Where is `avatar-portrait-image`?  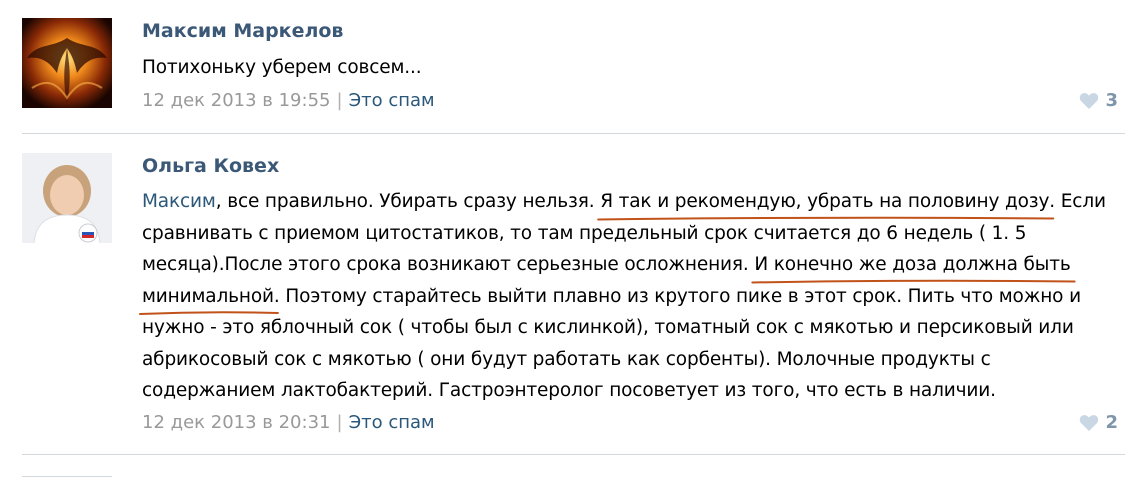
avatar-portrait-image is located at coordinates (67, 198).